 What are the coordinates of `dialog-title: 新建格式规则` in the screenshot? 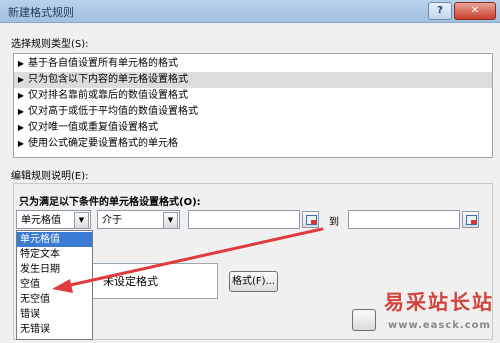 It's located at (41, 12).